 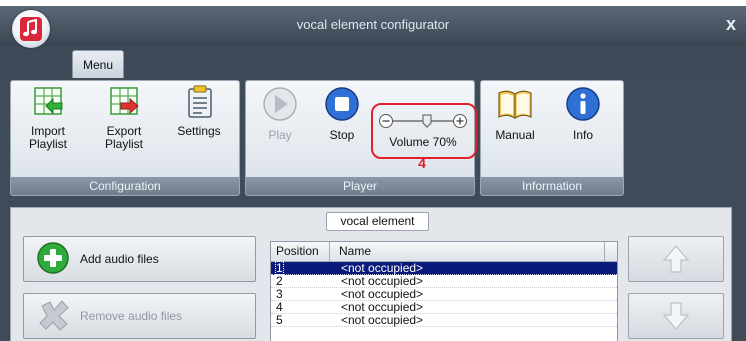 I want to click on stop-button: Stop, so click(x=342, y=113).